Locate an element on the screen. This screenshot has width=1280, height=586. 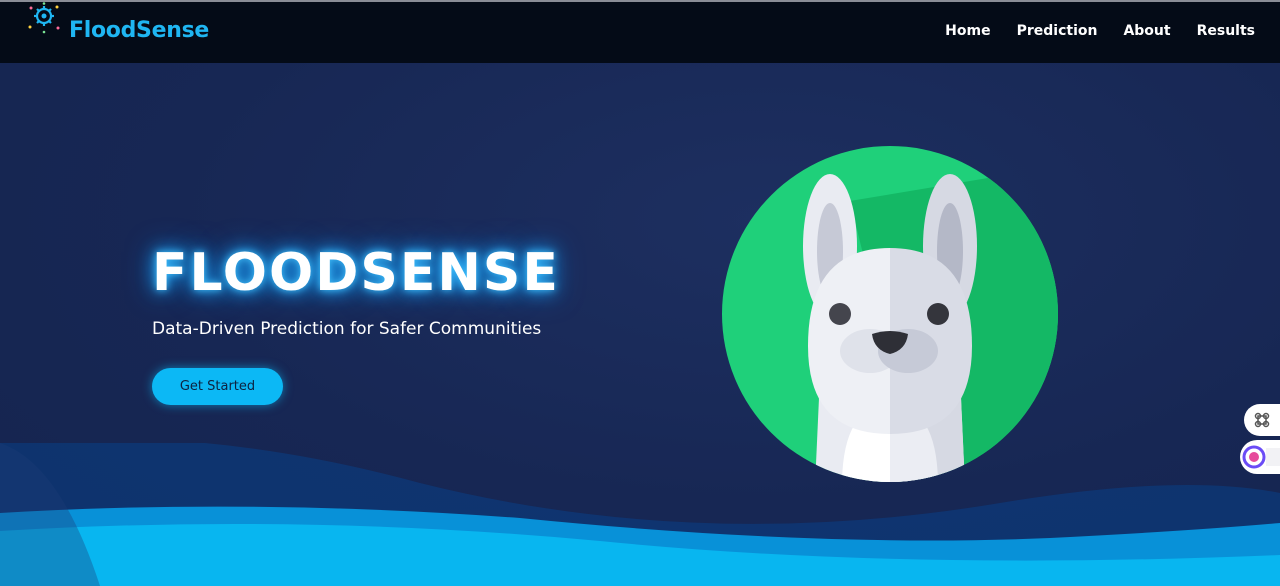
navbar: FloodSense Home Prediction About Results is located at coordinates (640, 32).